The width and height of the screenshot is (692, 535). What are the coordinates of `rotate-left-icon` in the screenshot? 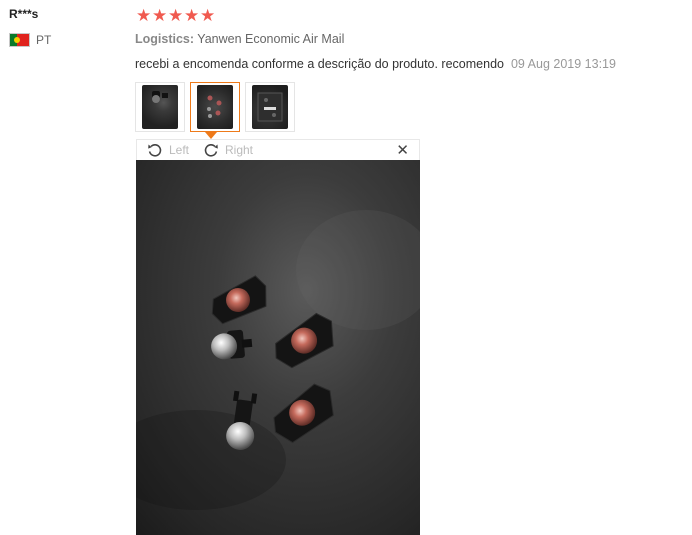 It's located at (155, 150).